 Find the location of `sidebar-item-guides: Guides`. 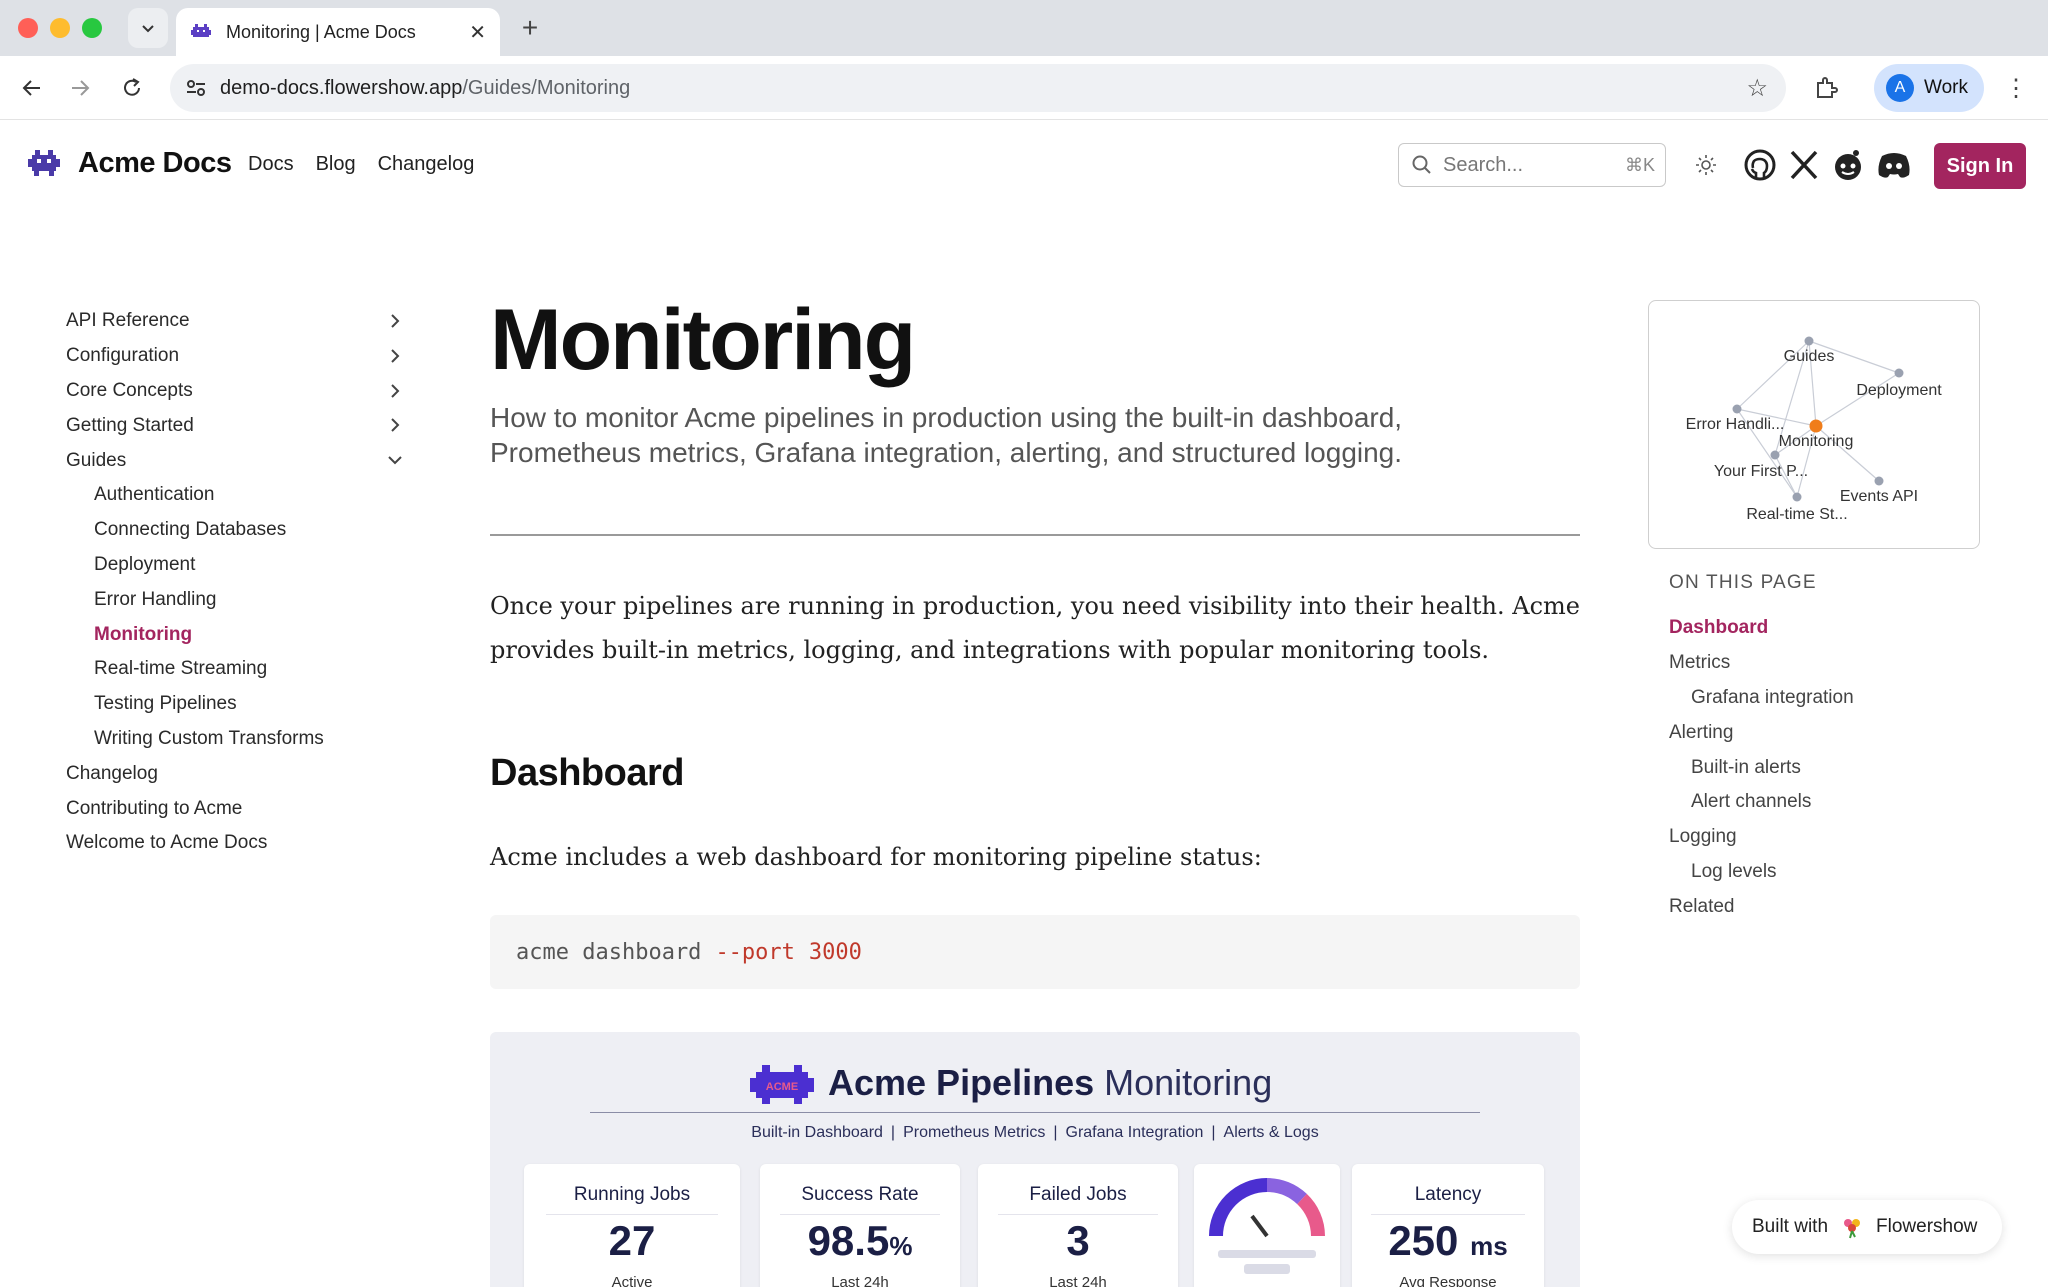

sidebar-item-guides: Guides is located at coordinates (236, 460).